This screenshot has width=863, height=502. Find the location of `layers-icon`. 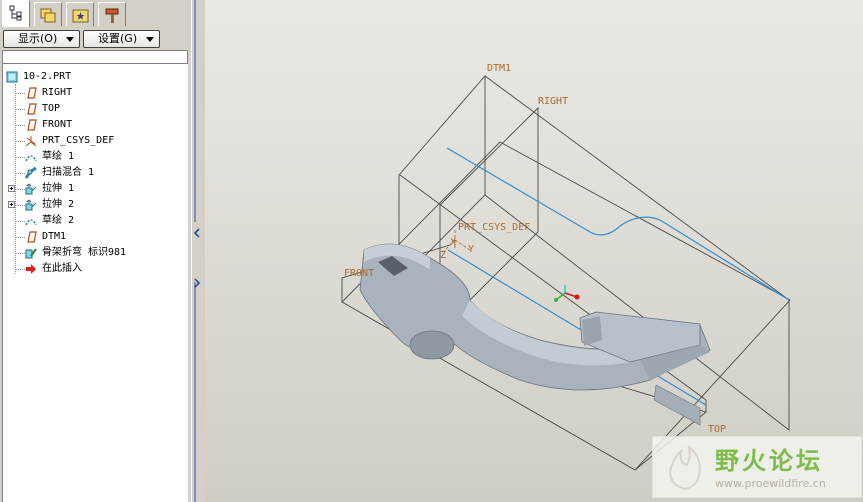

layers-icon is located at coordinates (48, 15).